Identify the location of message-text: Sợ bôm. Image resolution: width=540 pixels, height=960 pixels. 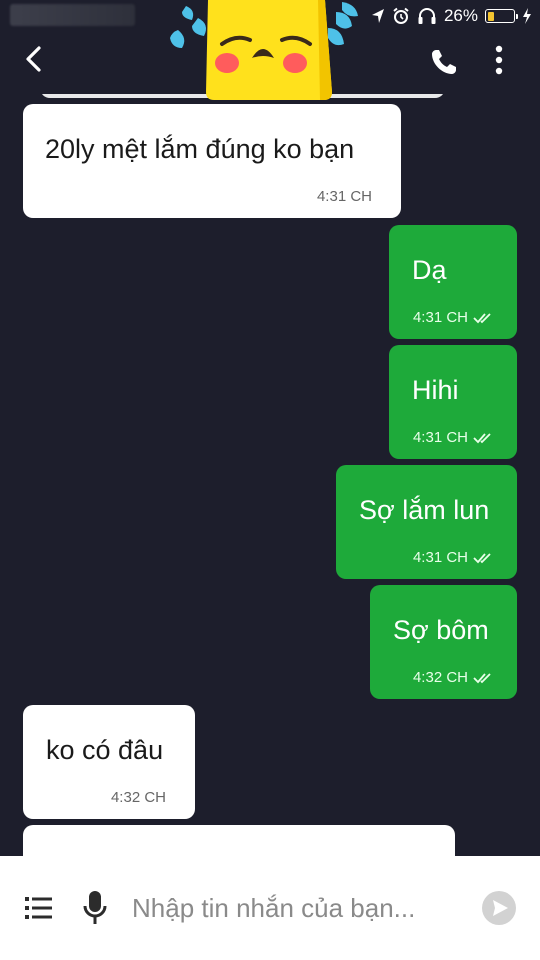
(441, 630).